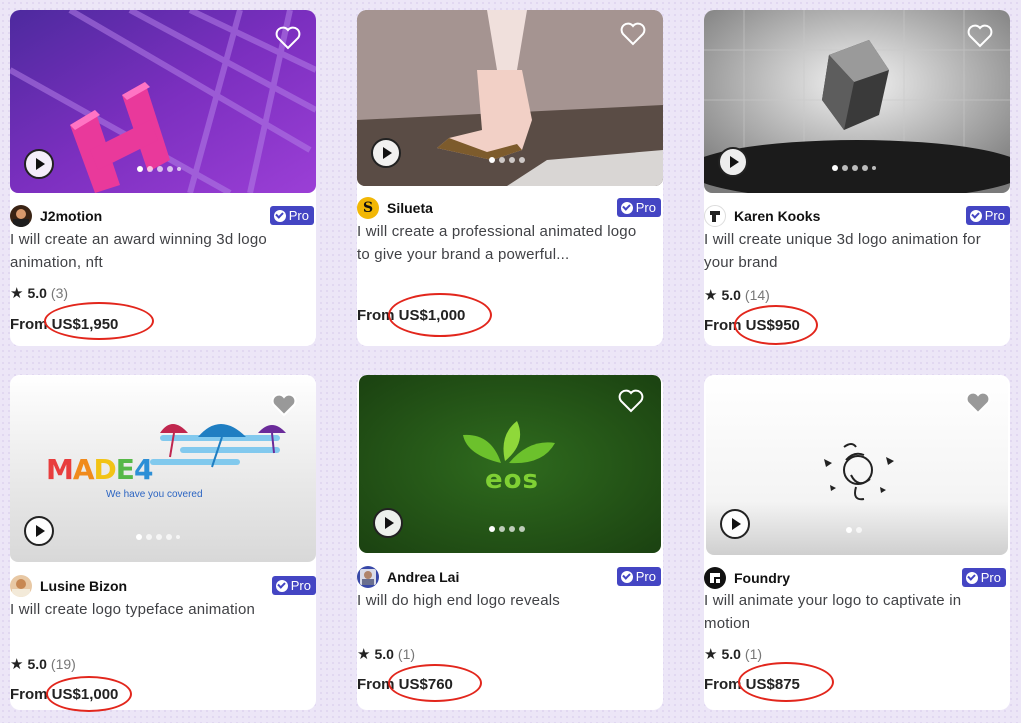 This screenshot has height=723, width=1021. I want to click on seller-row: Karen Kooks Pro, so click(857, 216).